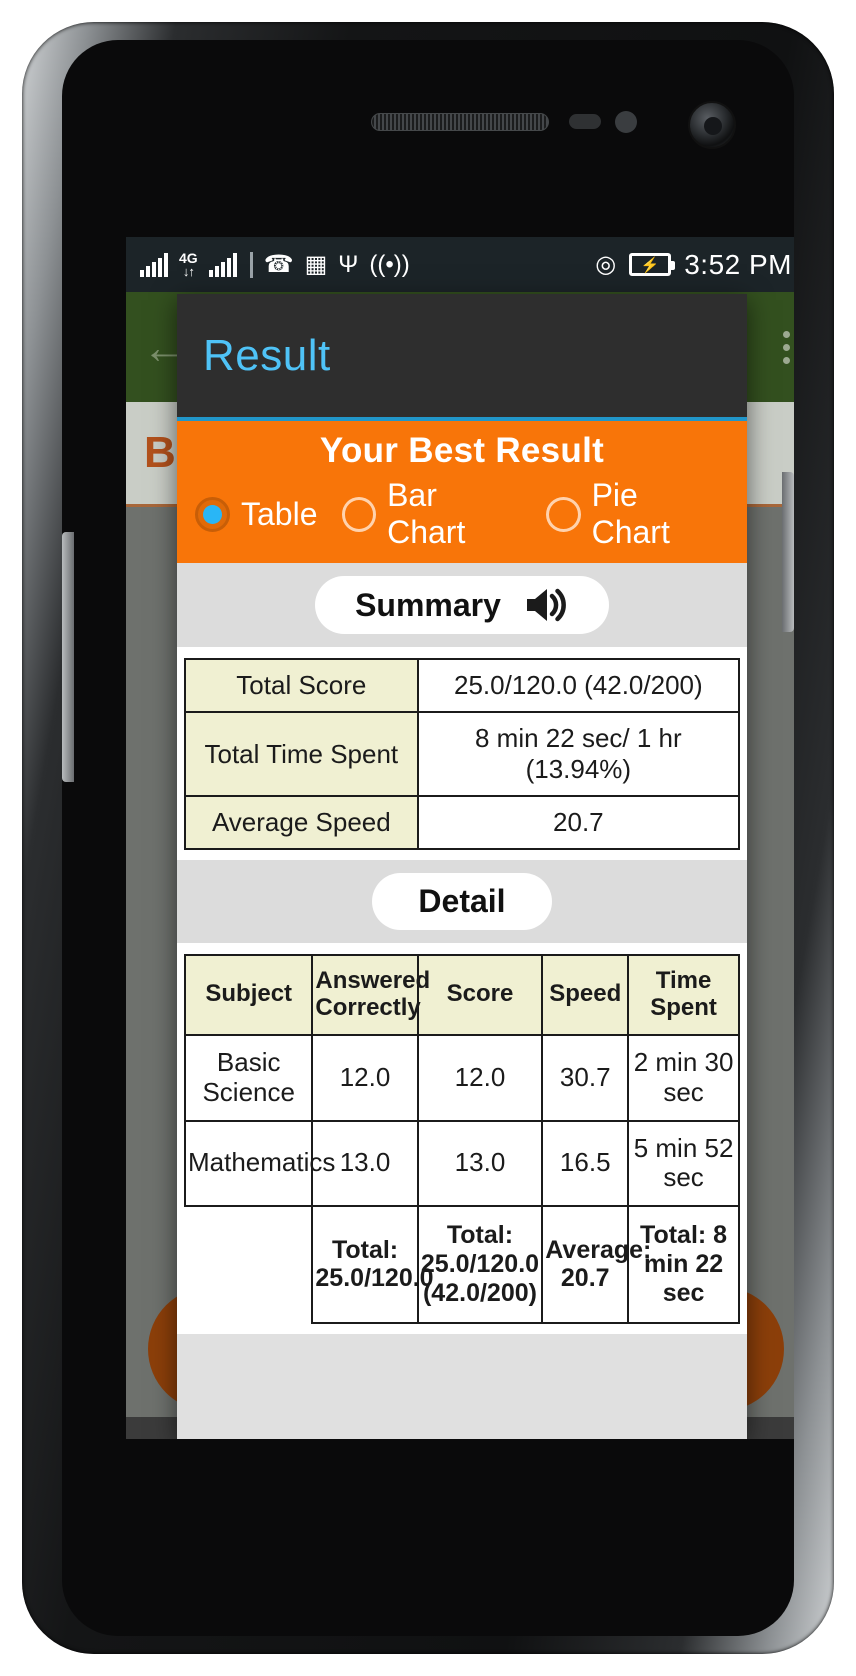  I want to click on cell-time: 2 min 30 sec, so click(683, 1077).